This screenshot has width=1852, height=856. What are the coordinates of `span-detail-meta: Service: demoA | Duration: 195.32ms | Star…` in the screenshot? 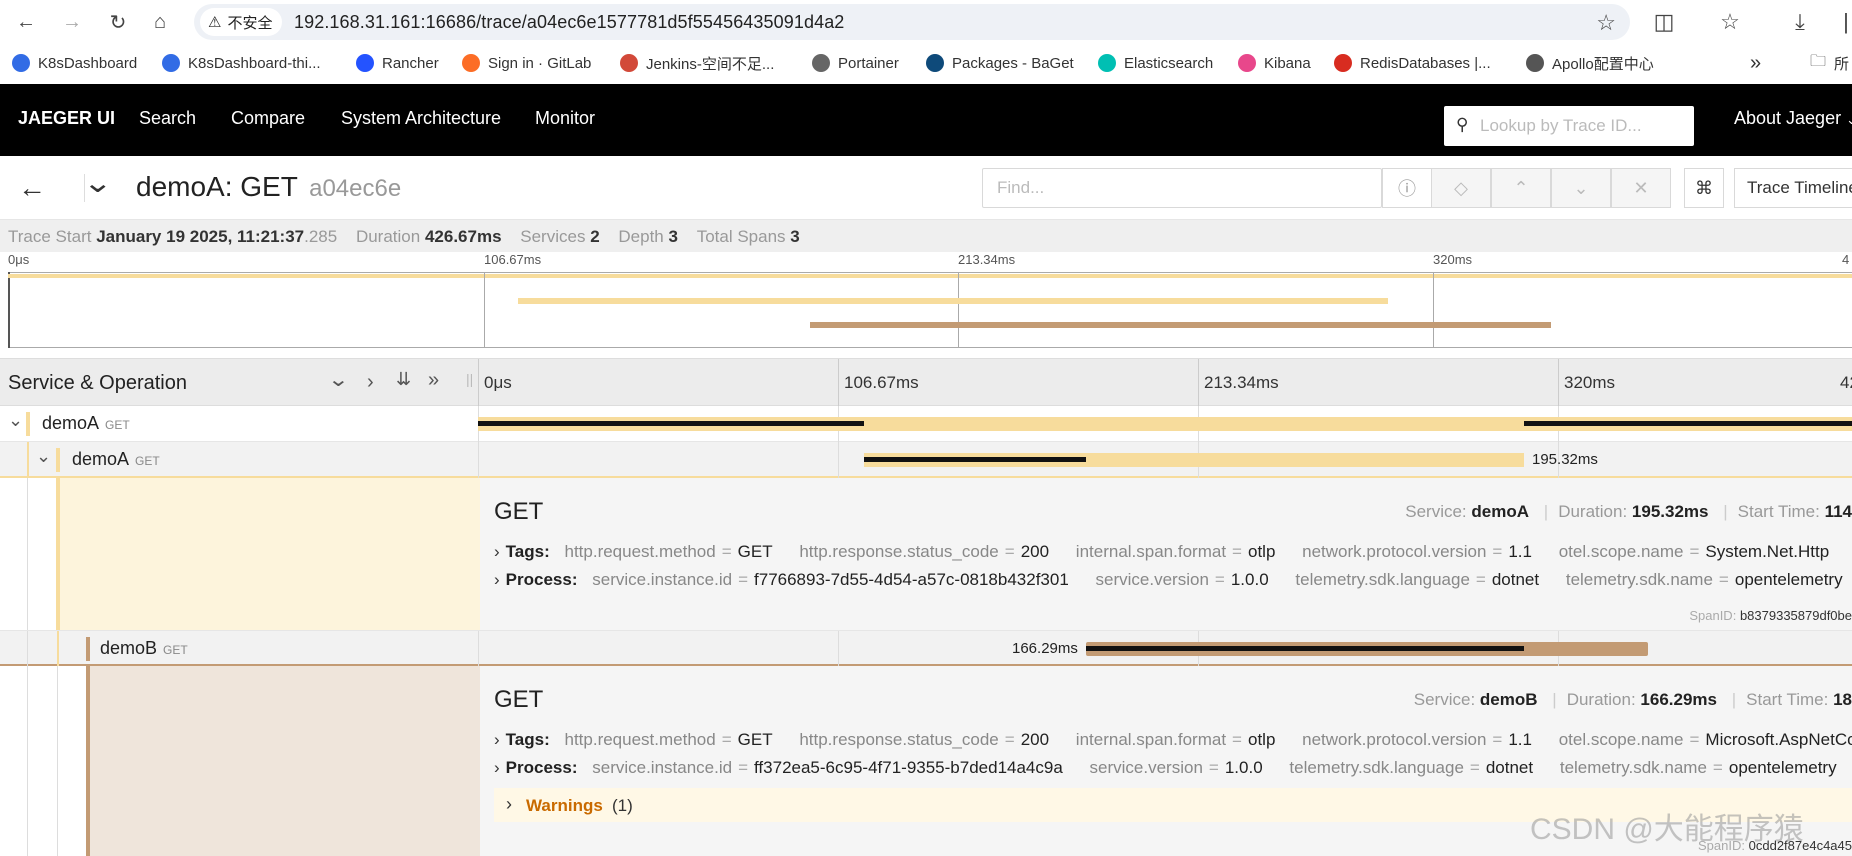 It's located at (1628, 511).